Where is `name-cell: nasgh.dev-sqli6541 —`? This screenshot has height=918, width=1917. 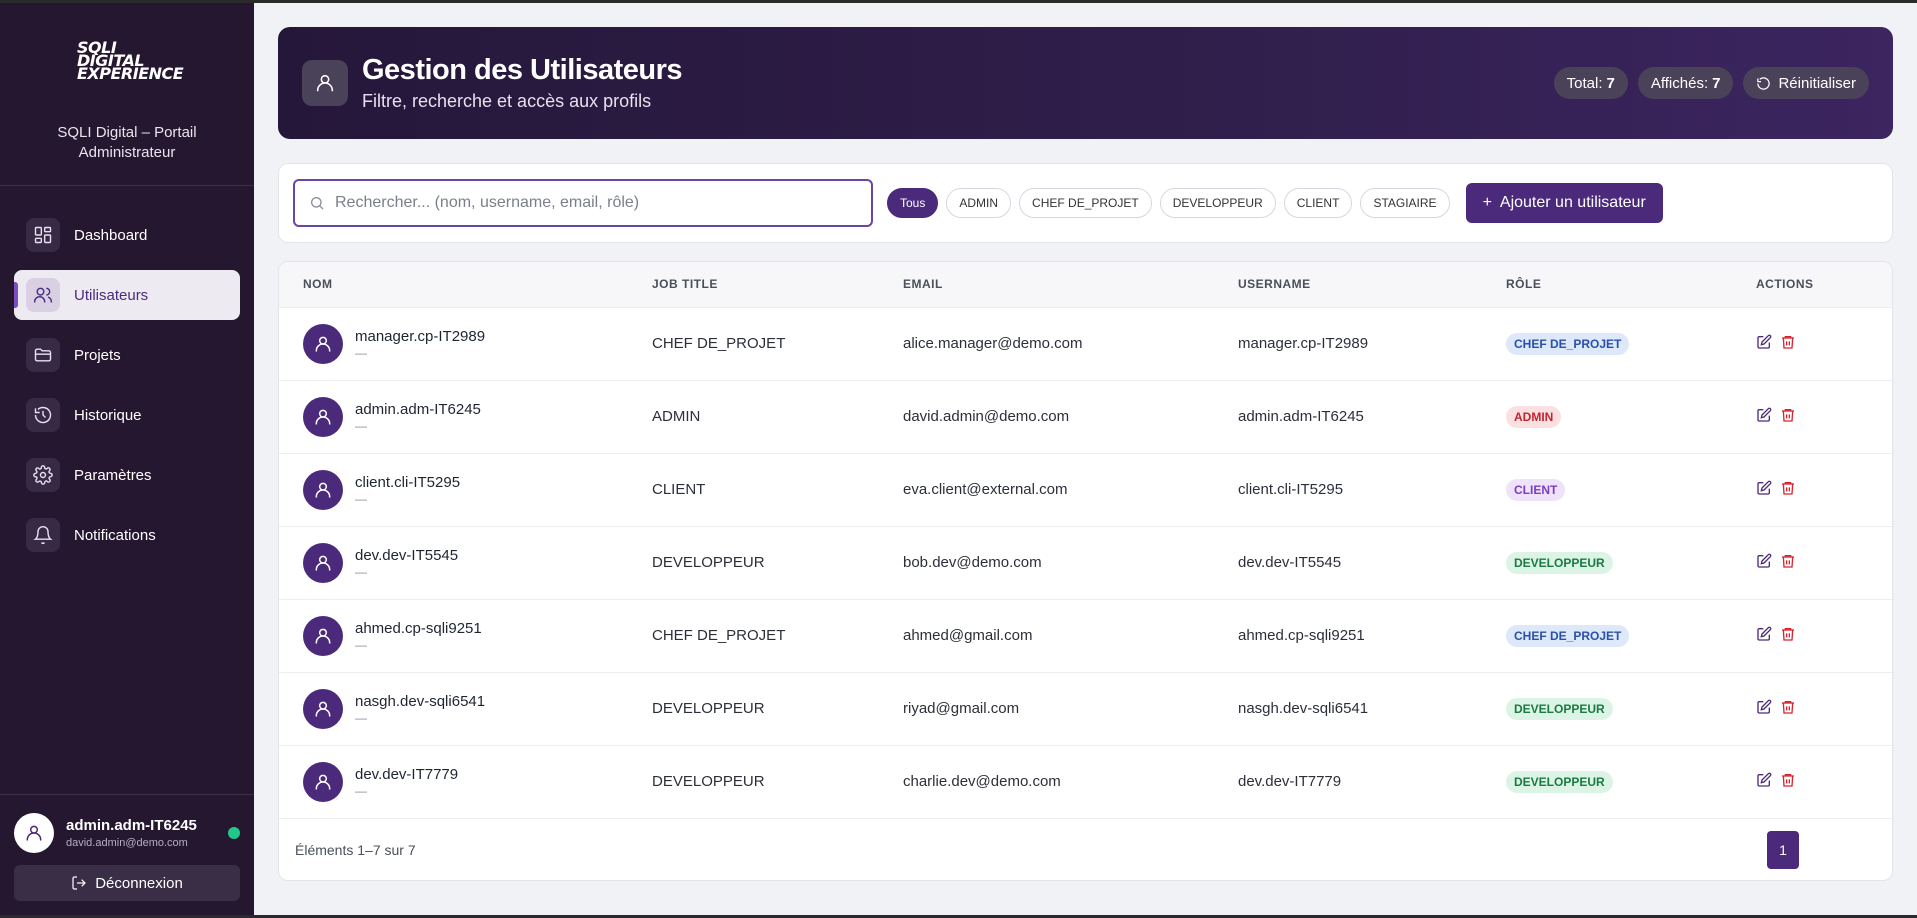 name-cell: nasgh.dev-sqli6541 — is located at coordinates (453, 708).